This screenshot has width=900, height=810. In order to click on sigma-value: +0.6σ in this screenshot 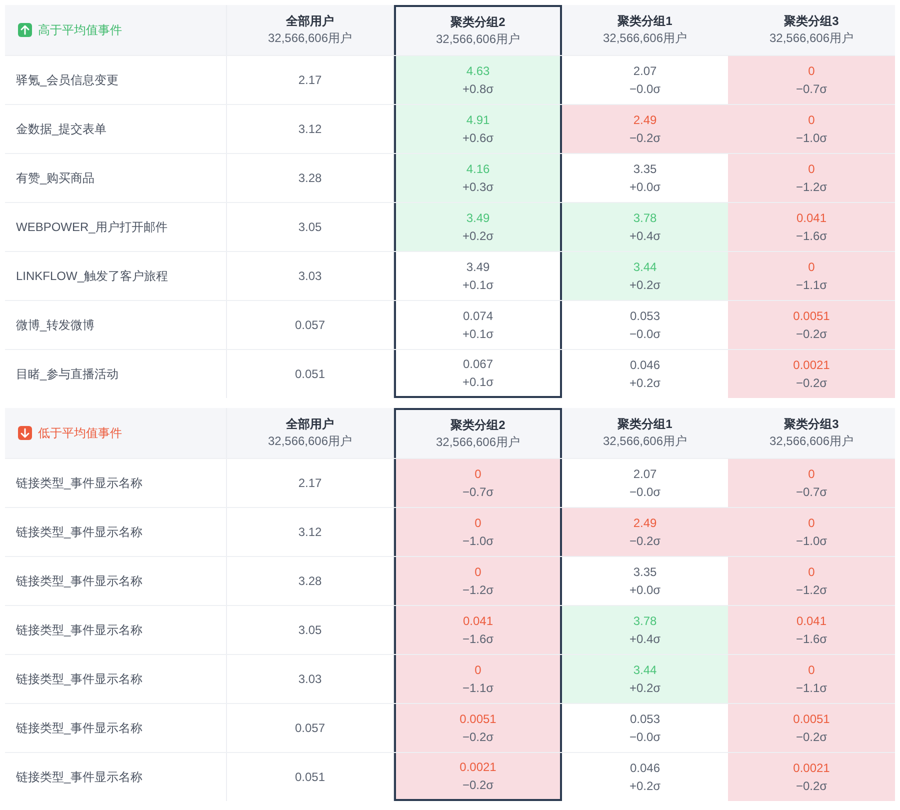, I will do `click(478, 138)`.